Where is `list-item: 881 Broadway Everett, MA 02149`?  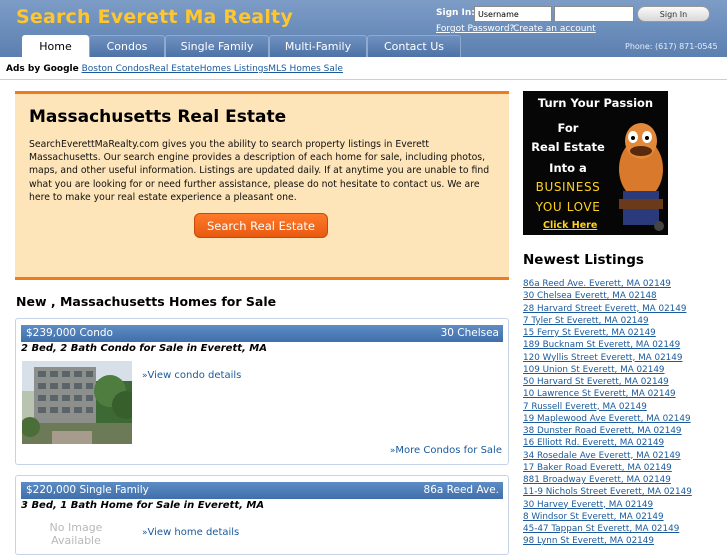
list-item: 881 Broadway Everett, MA 02149 is located at coordinates (607, 480).